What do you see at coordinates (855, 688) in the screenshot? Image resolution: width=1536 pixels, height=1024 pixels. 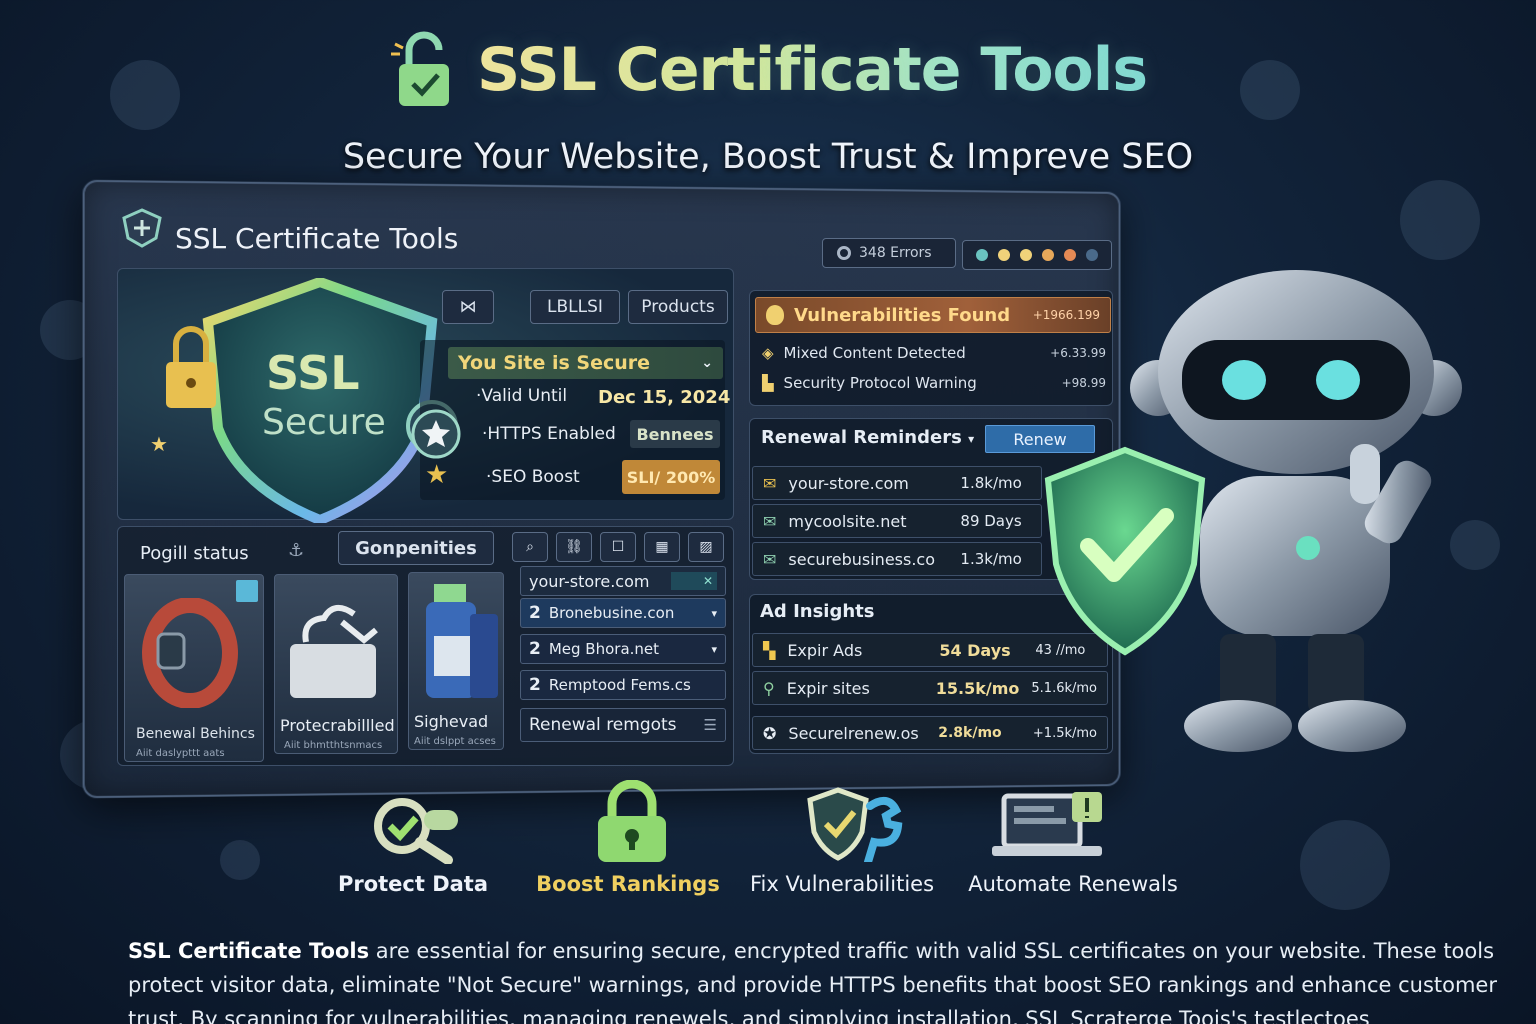 I see `ad-insight-label: Expir sites` at bounding box center [855, 688].